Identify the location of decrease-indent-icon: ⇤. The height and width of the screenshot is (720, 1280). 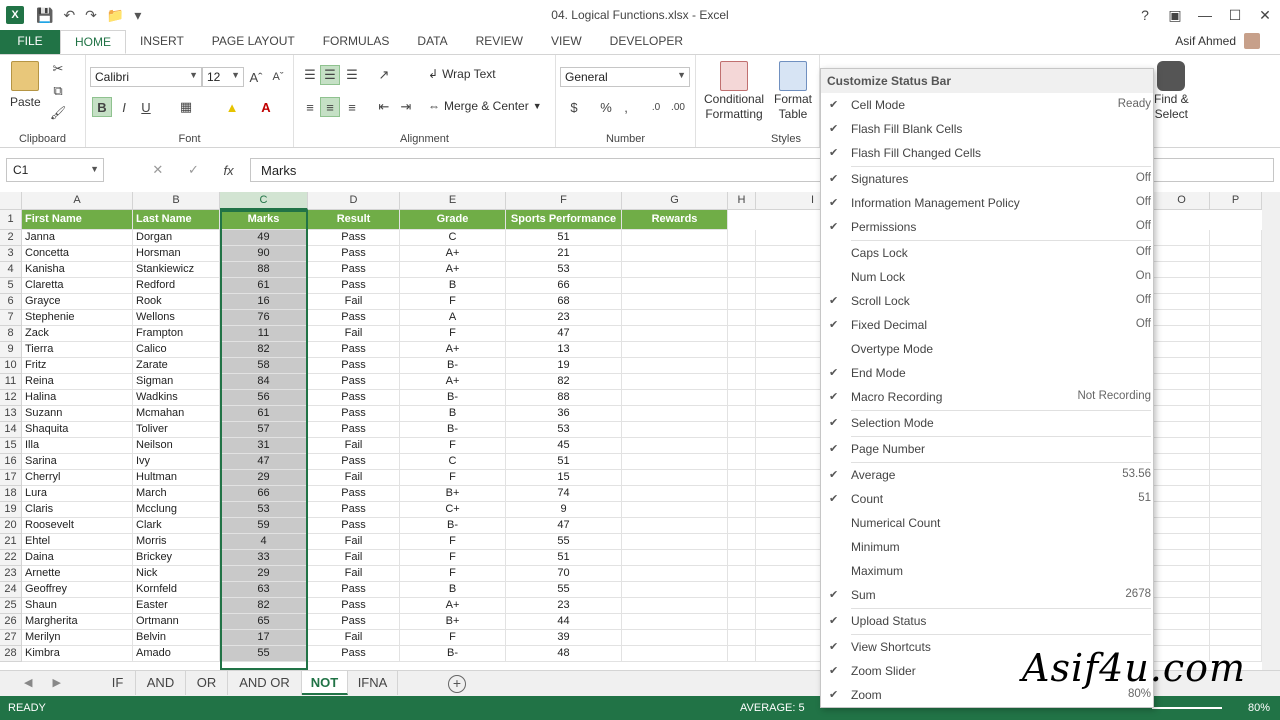
(384, 107).